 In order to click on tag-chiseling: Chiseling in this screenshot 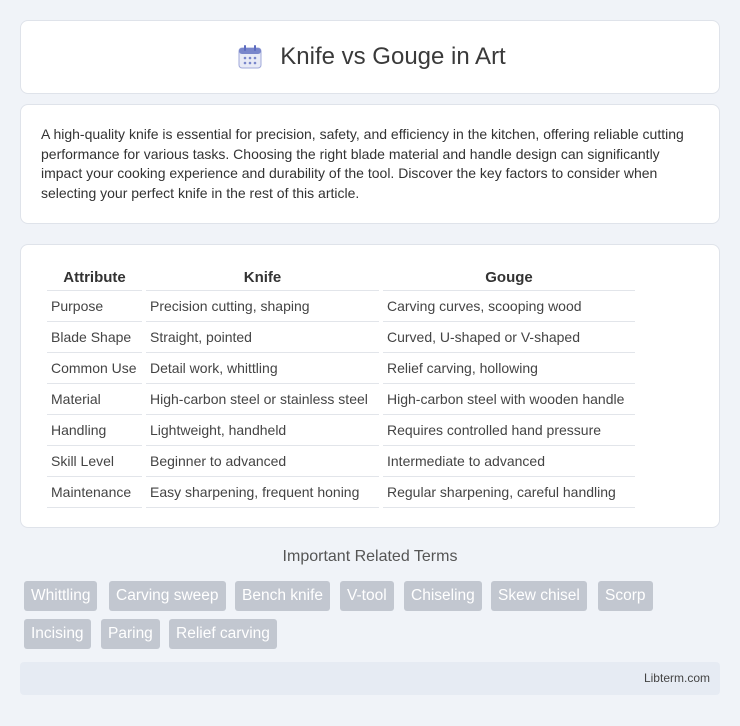, I will do `click(443, 596)`.